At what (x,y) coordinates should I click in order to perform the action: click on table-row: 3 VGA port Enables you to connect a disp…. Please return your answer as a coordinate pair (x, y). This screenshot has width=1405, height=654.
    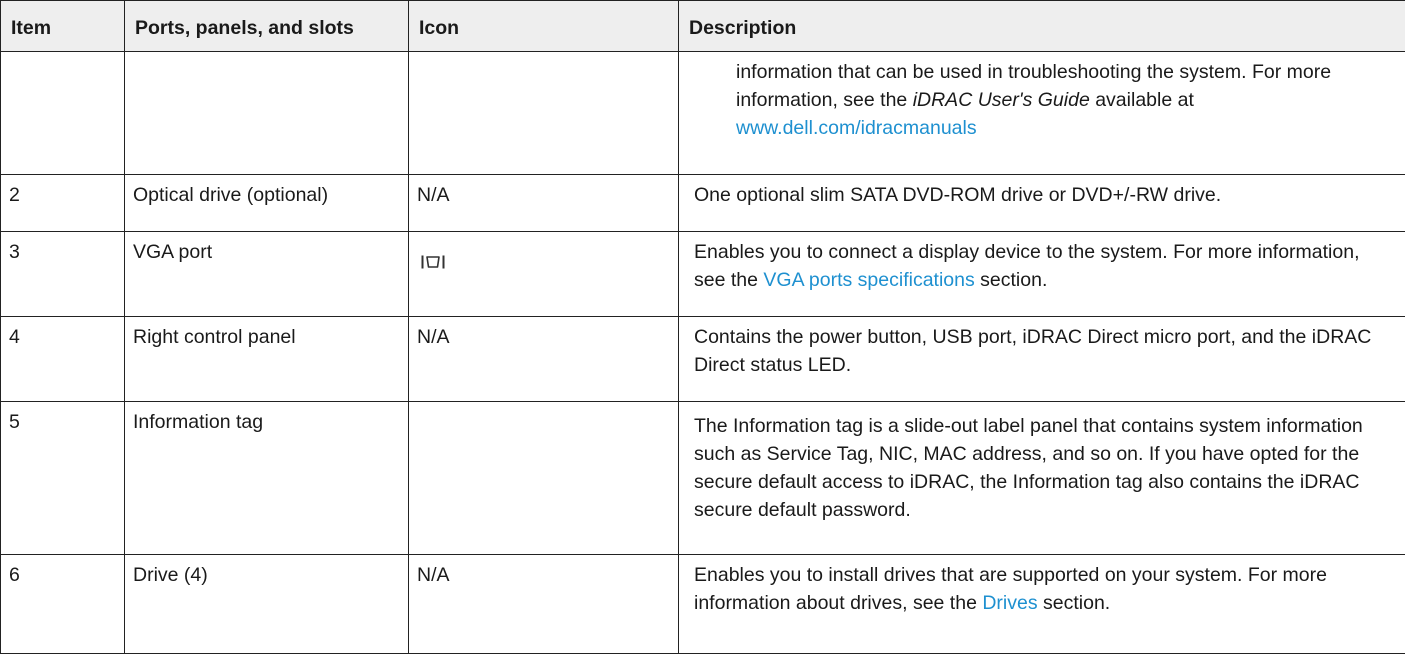
    Looking at the image, I should click on (703, 274).